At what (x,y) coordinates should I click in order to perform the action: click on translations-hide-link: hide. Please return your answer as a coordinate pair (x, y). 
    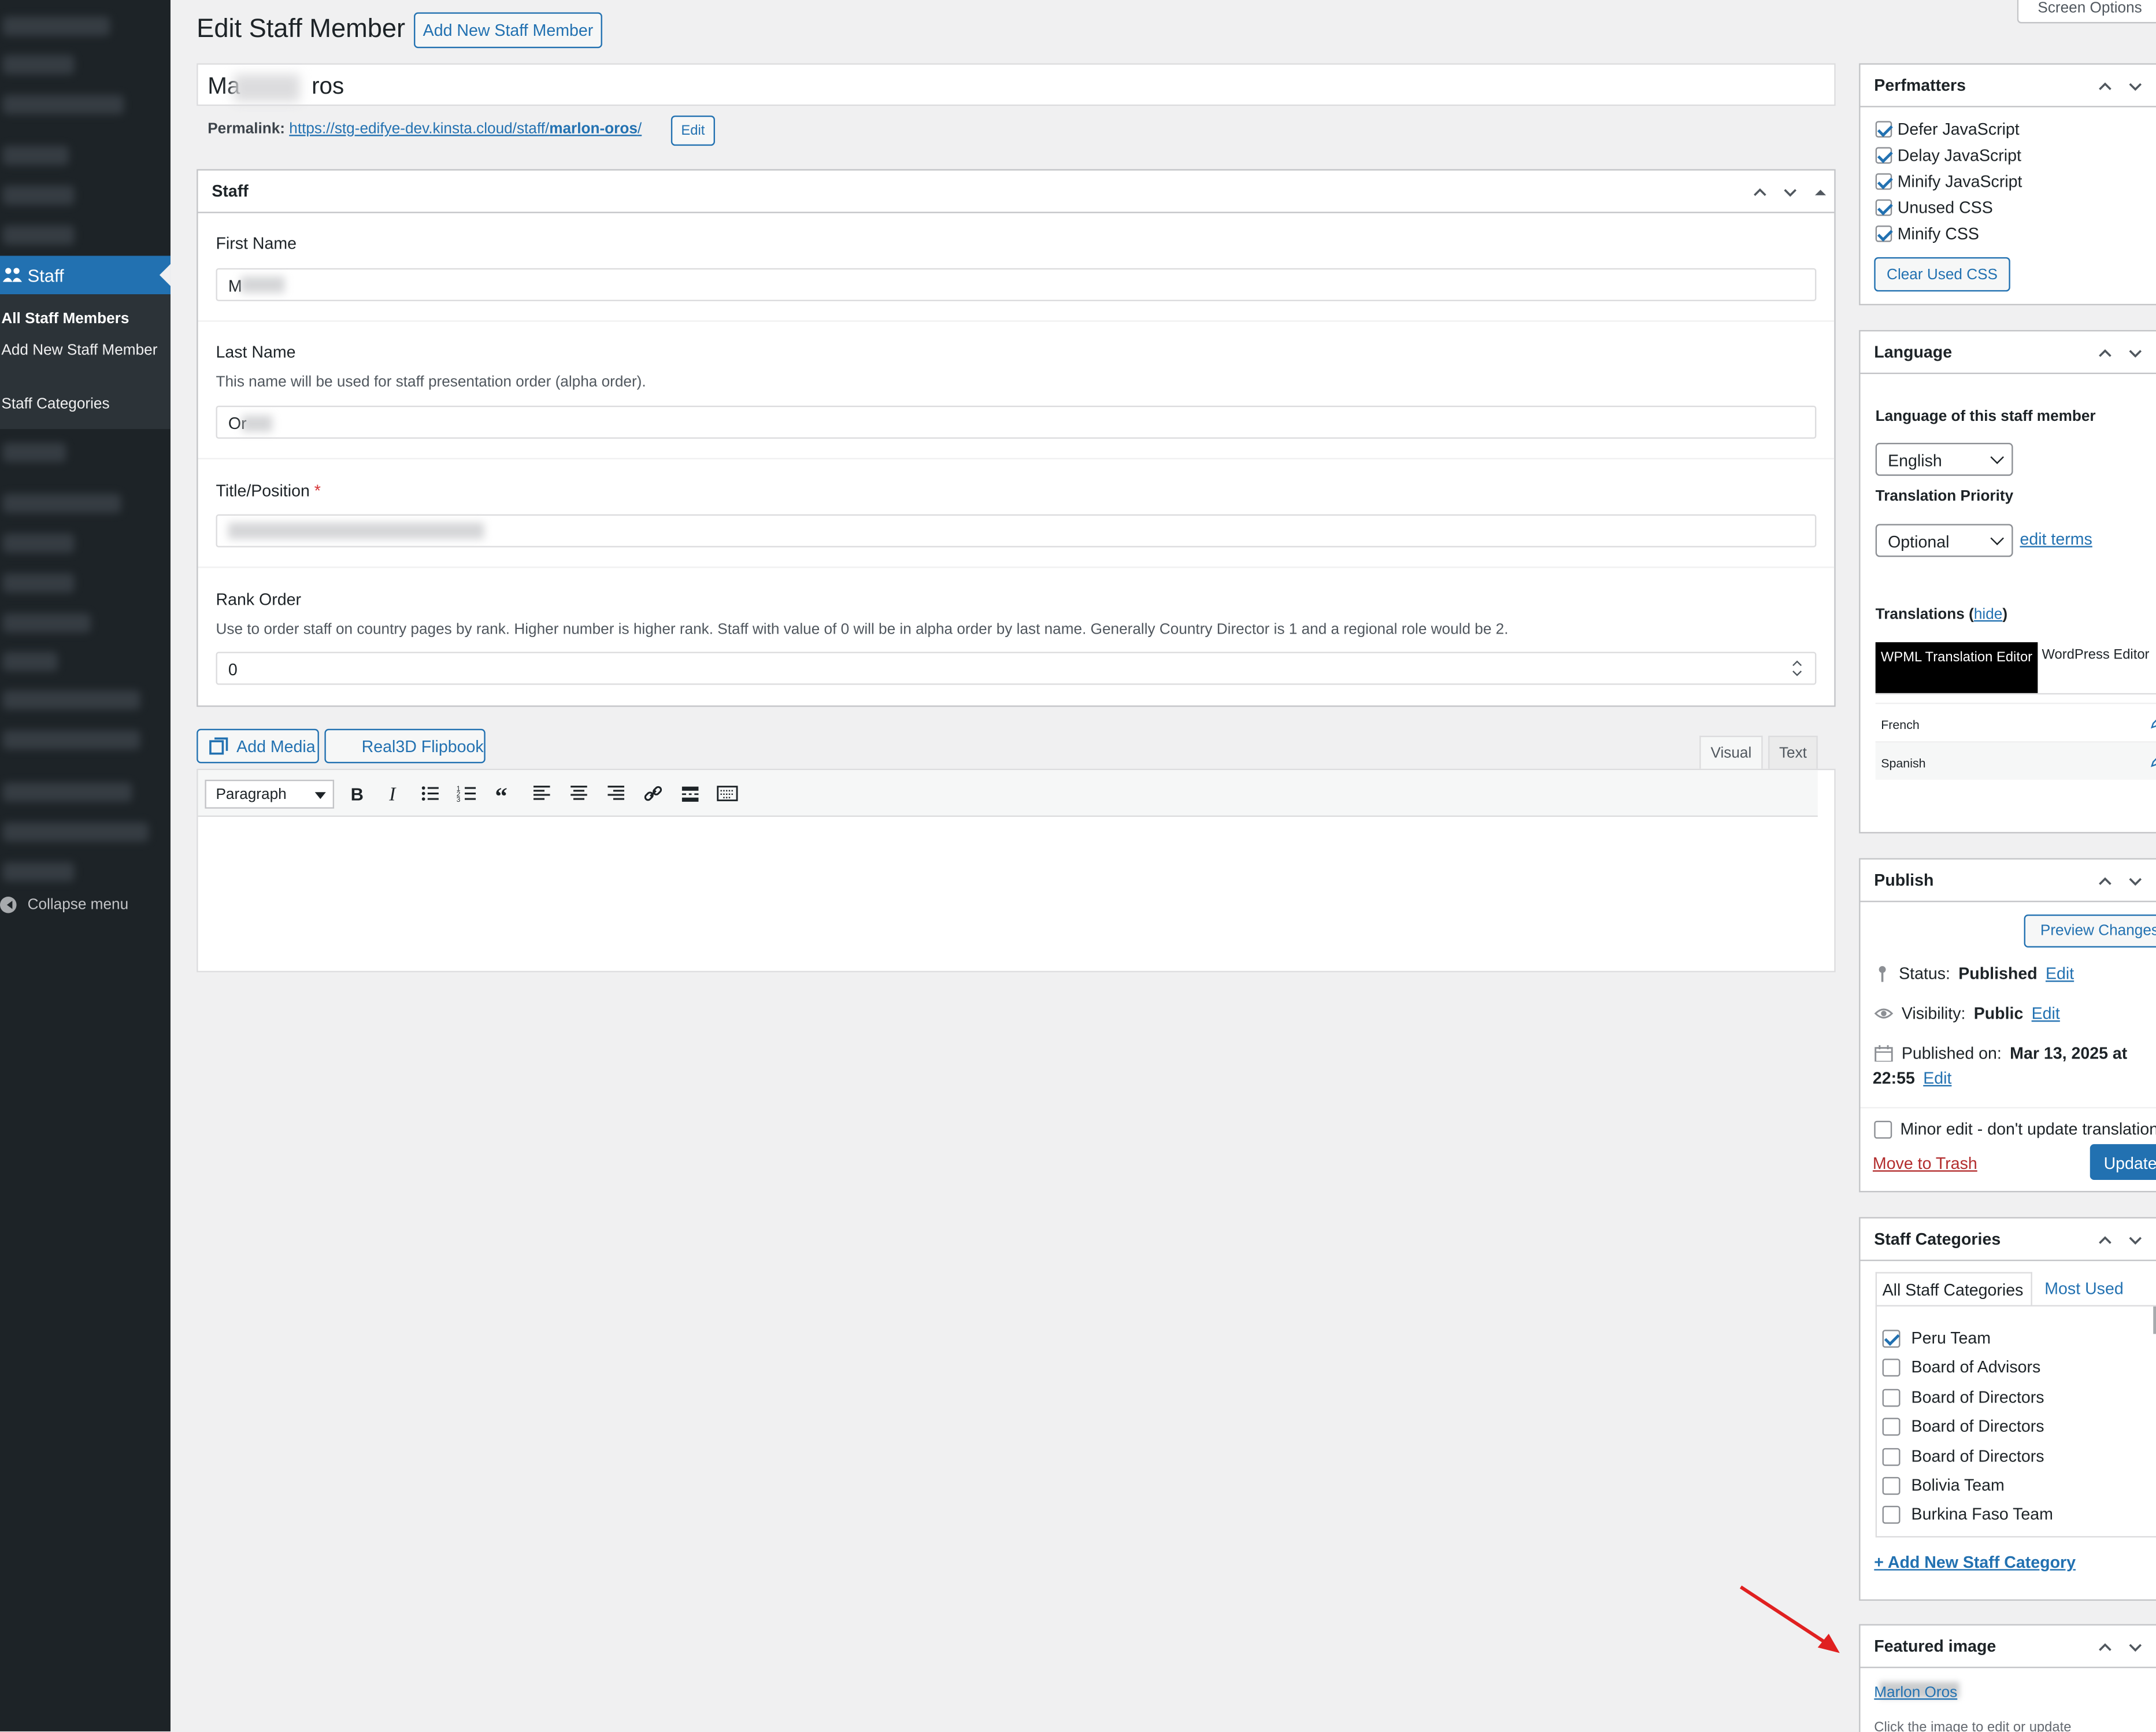
    Looking at the image, I should click on (1988, 615).